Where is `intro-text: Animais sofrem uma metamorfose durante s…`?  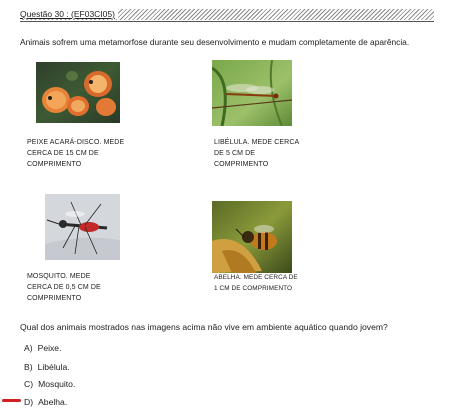
intro-text: Animais sofrem uma metamorfose durante s… is located at coordinates (215, 42).